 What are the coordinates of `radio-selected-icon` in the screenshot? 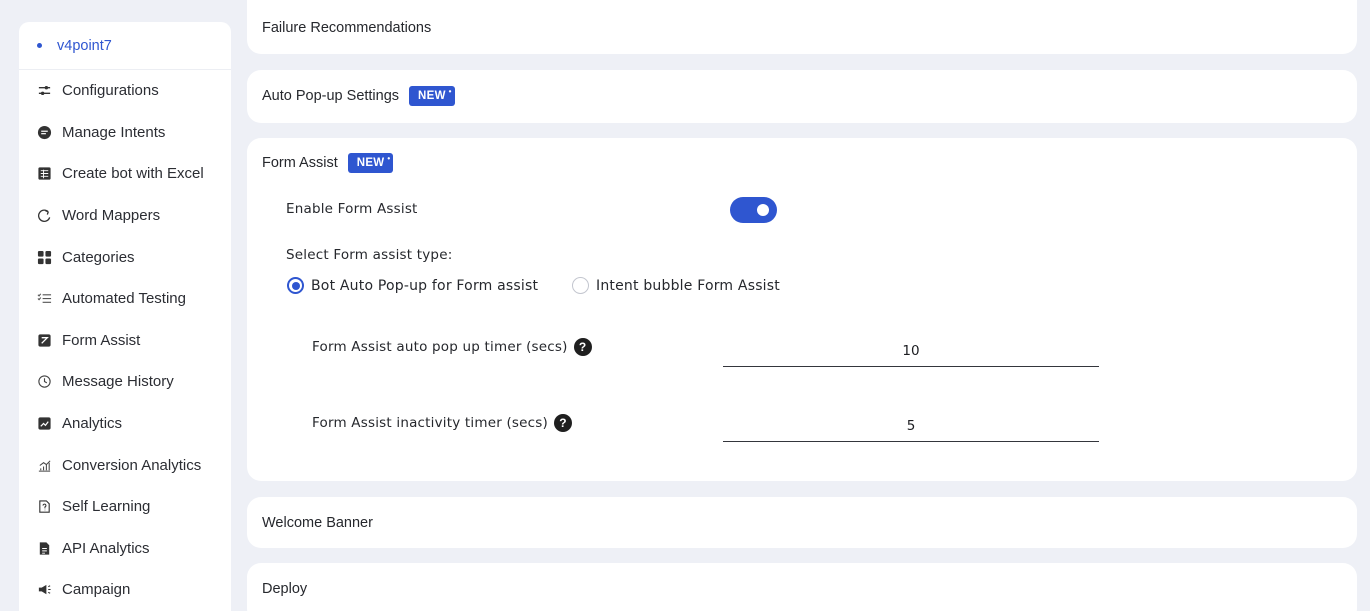 It's located at (295, 285).